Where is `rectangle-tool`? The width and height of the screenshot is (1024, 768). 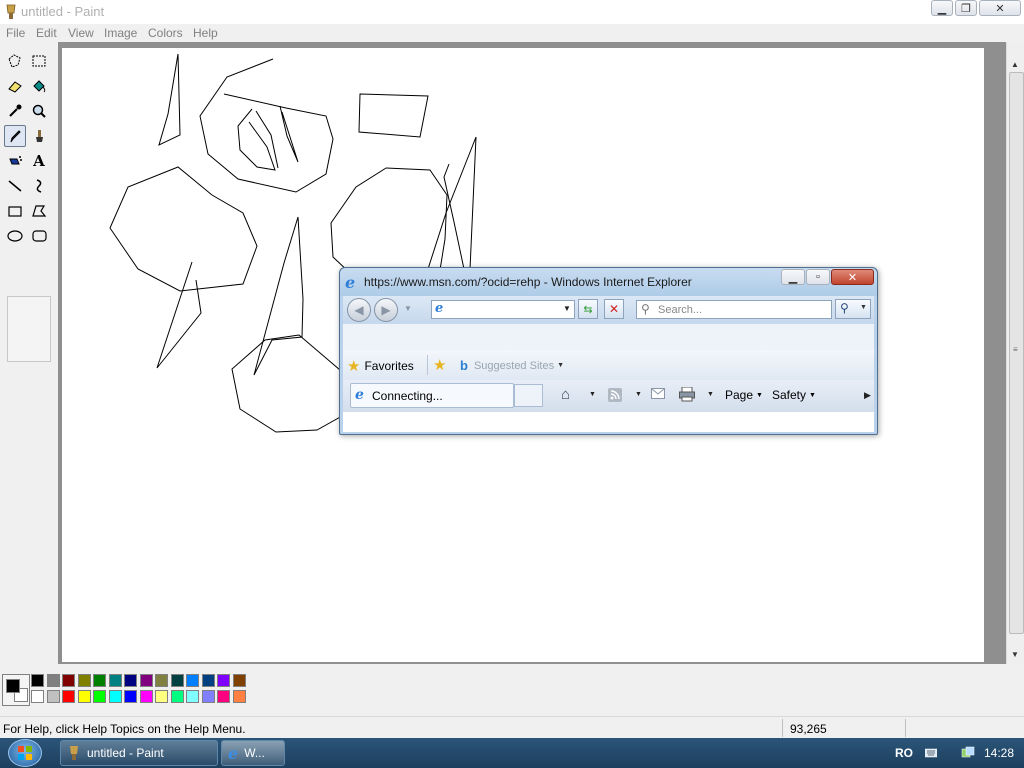
rectangle-tool is located at coordinates (15, 211).